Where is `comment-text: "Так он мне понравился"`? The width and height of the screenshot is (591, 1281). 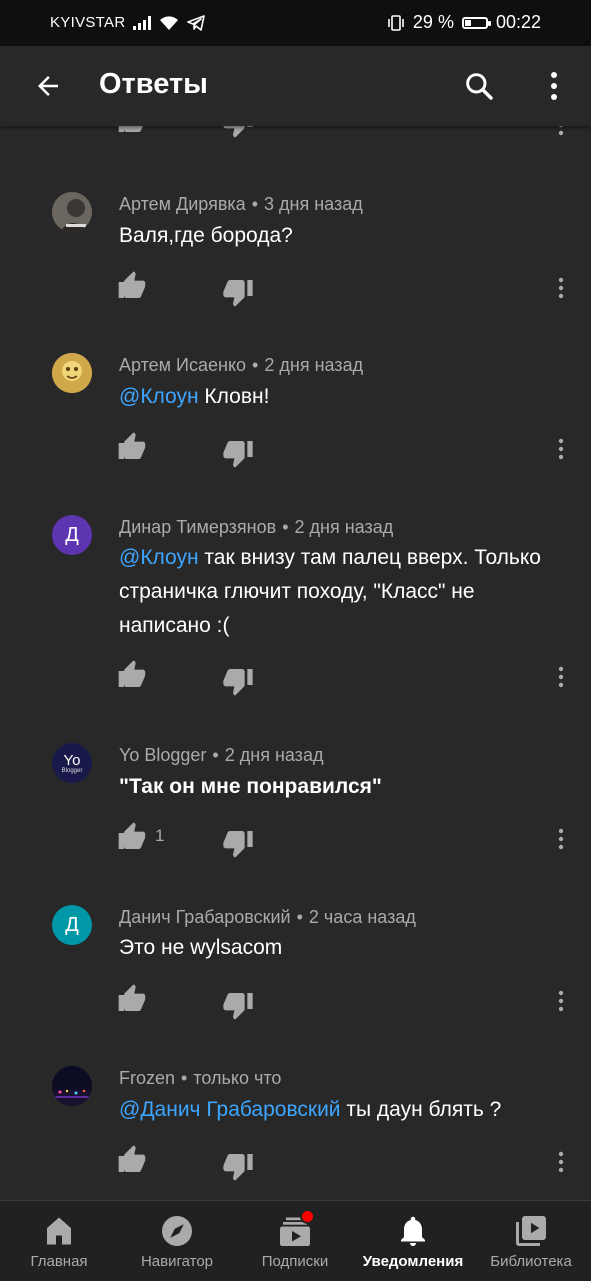
comment-text: "Так он мне понравился" is located at coordinates (250, 786).